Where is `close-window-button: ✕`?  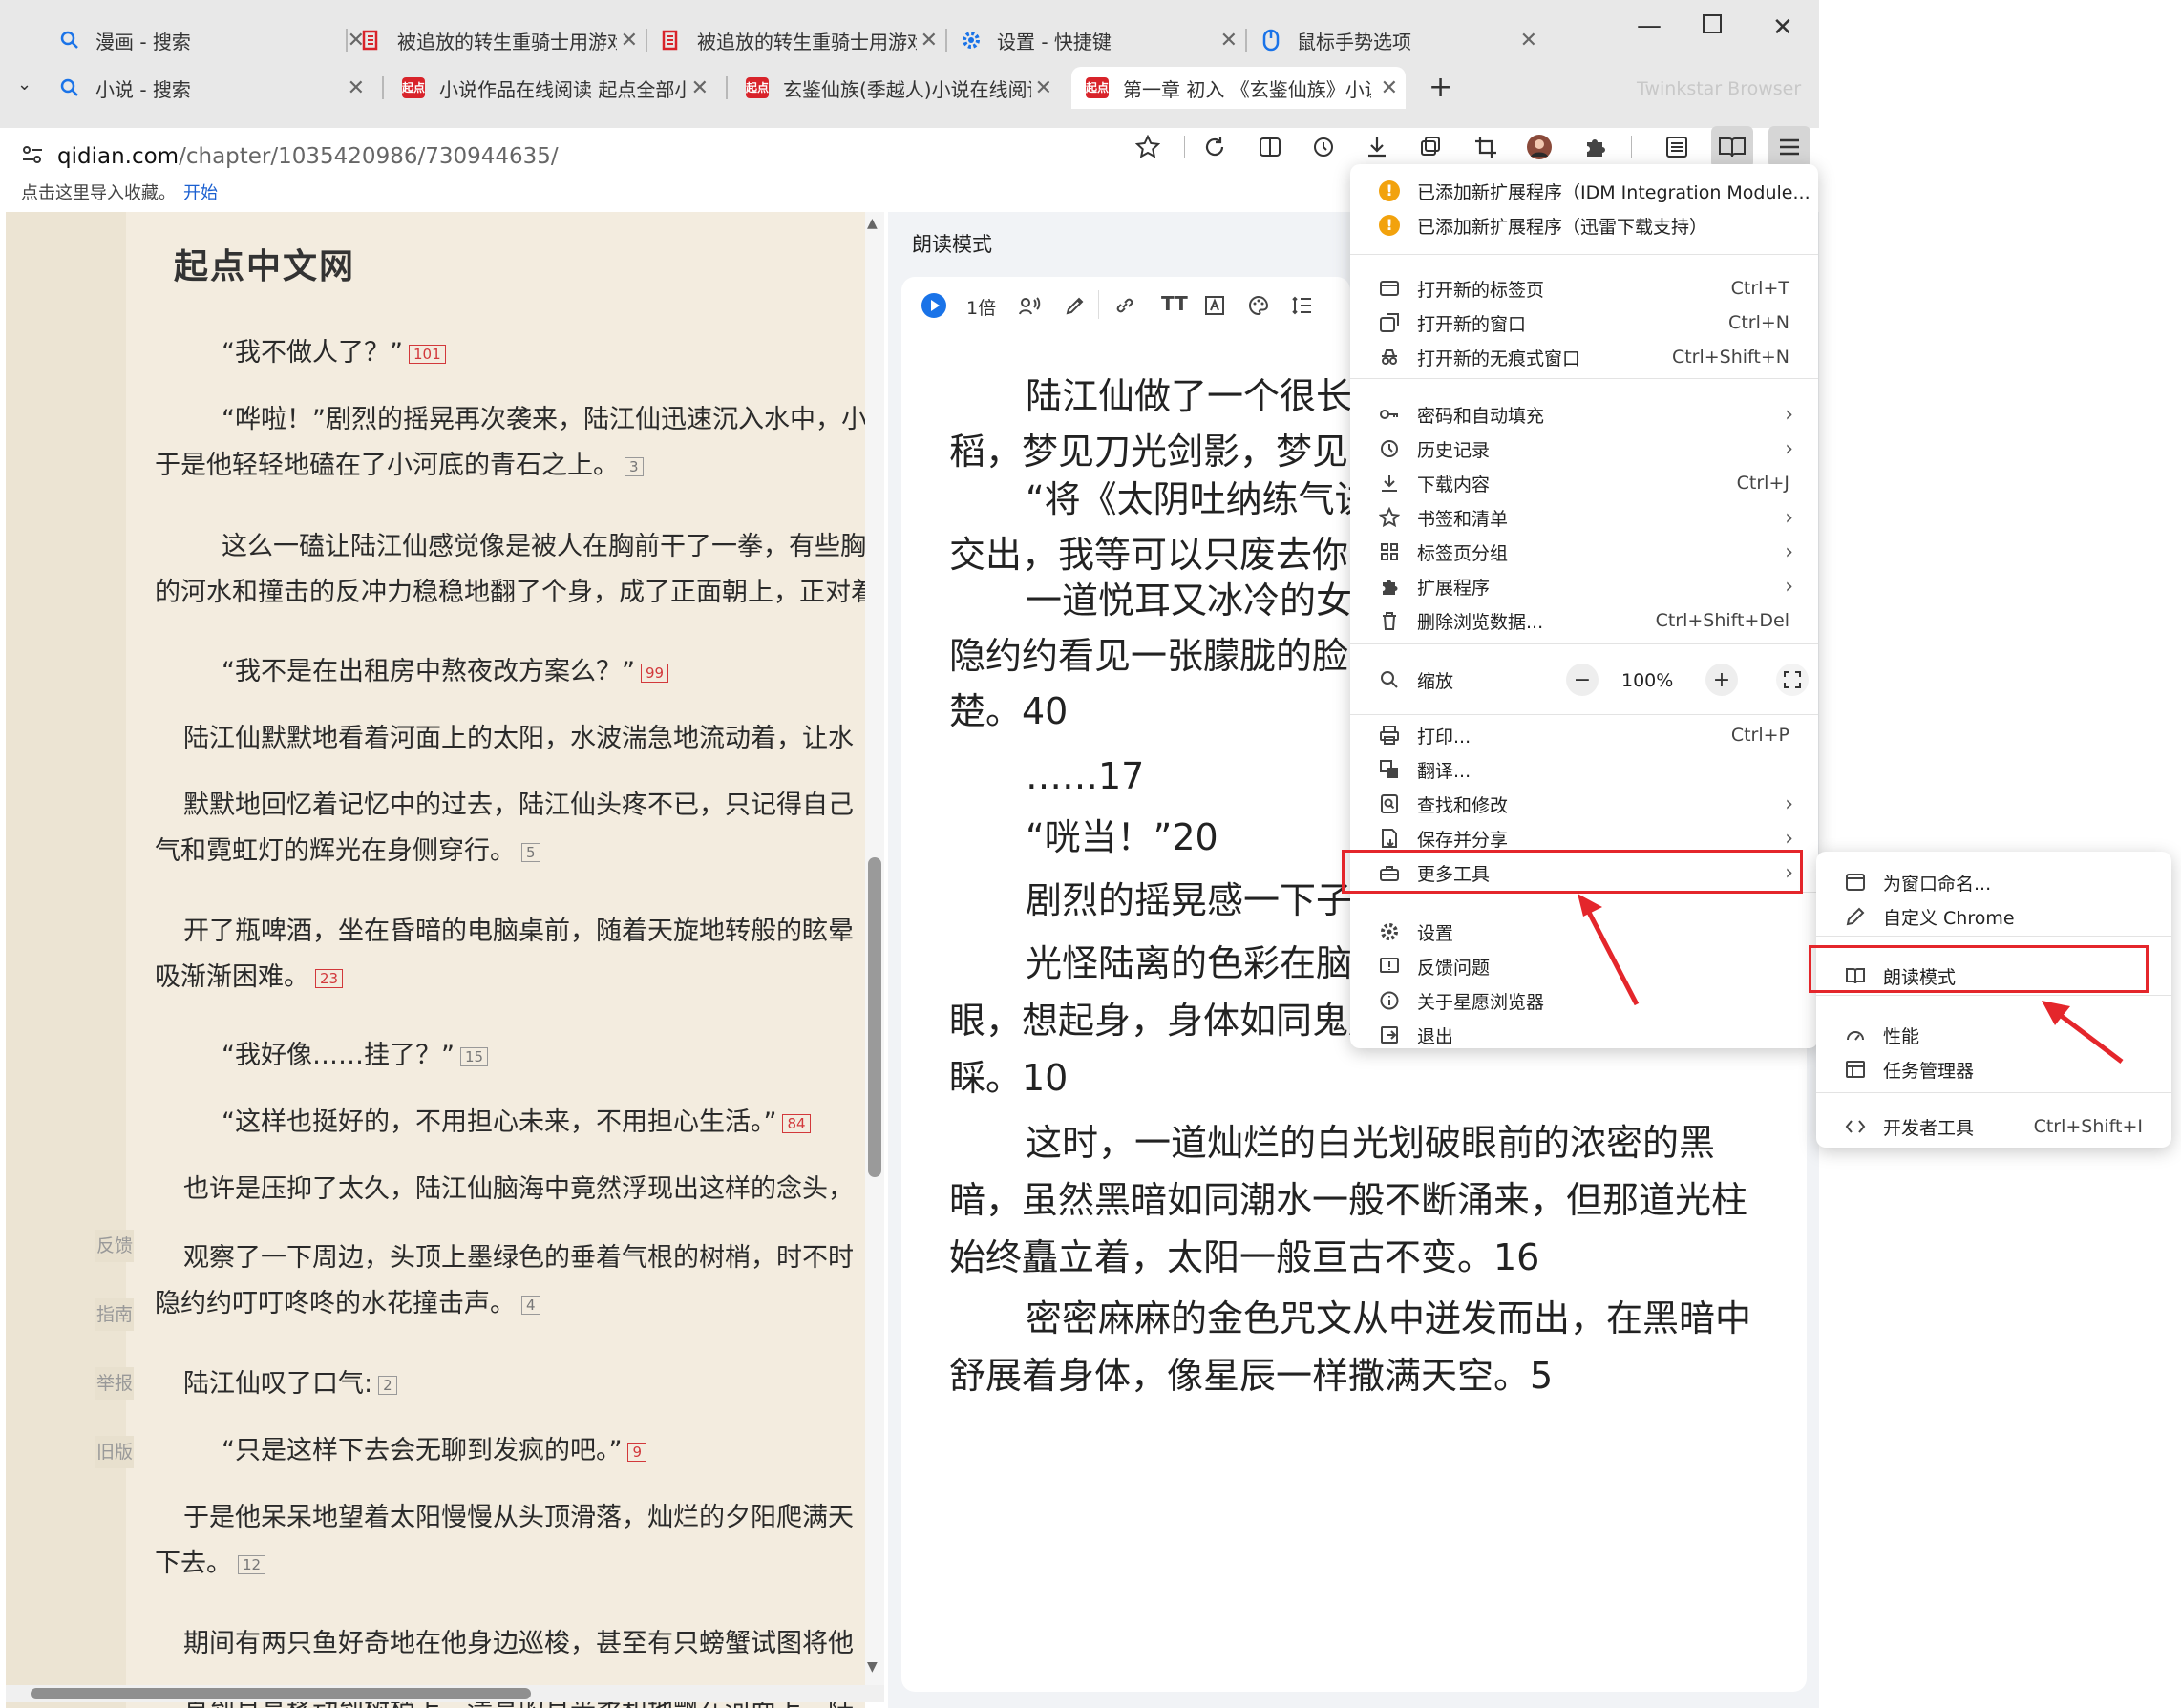
close-window-button: ✕ is located at coordinates (1783, 28).